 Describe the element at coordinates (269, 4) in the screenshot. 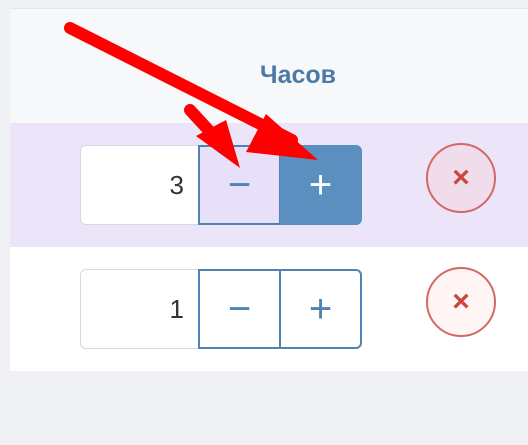

I see `table-top-gap` at that location.